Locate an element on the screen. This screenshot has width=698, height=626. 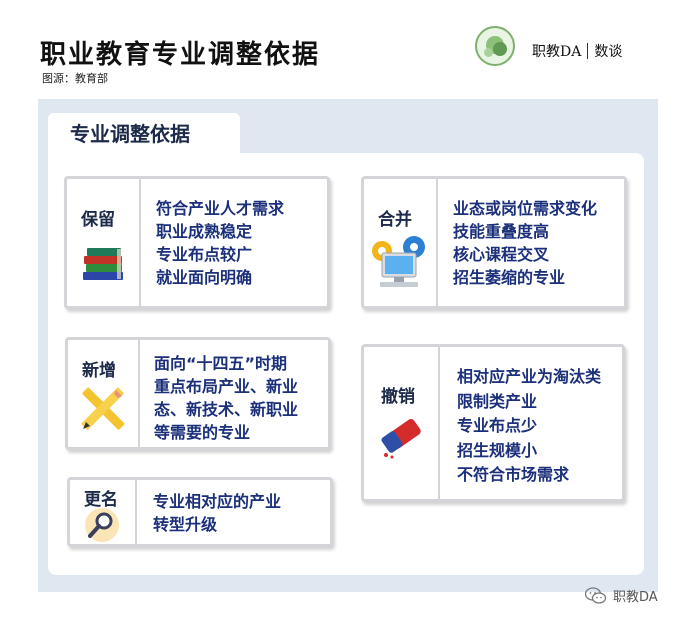
card-merge-lines: 业态或岗位需求变化 技能重叠度高 核心课程交叉 招生萎缩的专业 is located at coordinates (525, 243).